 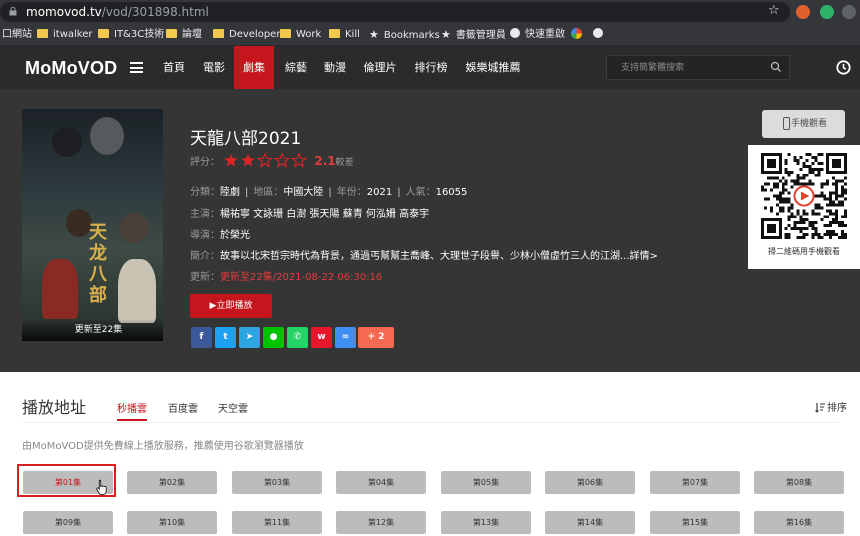 What do you see at coordinates (300, 35) in the screenshot?
I see `bookmark-work: Work` at bounding box center [300, 35].